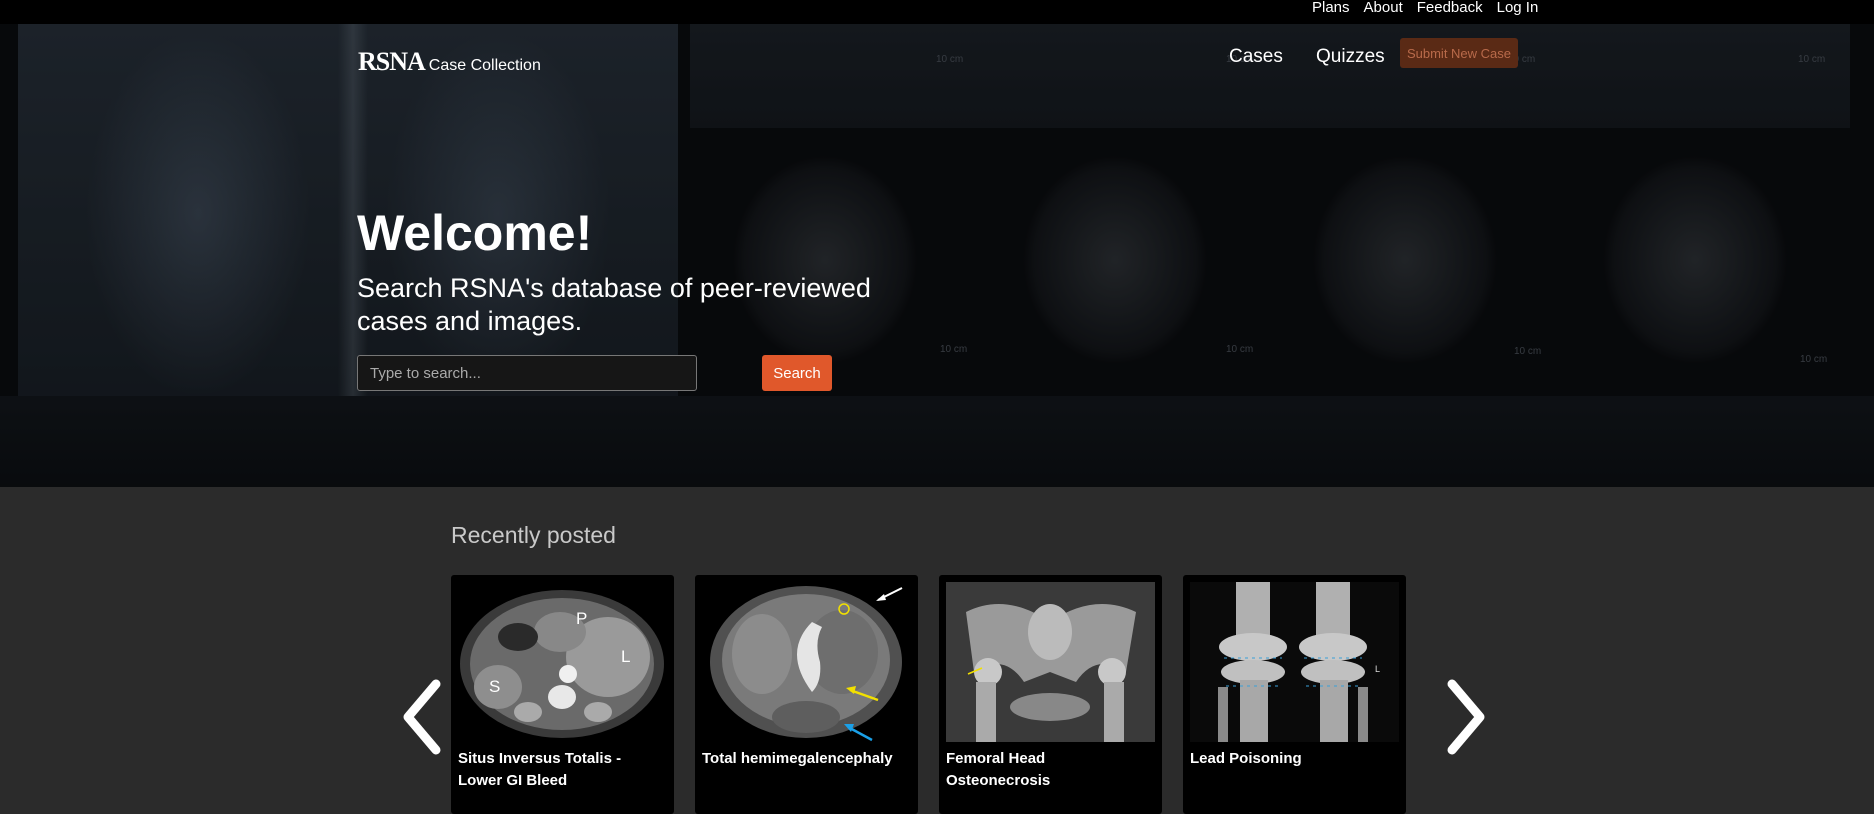 This screenshot has width=1874, height=814. Describe the element at coordinates (392, 61) in the screenshot. I see `logo-mark: RSNA` at that location.